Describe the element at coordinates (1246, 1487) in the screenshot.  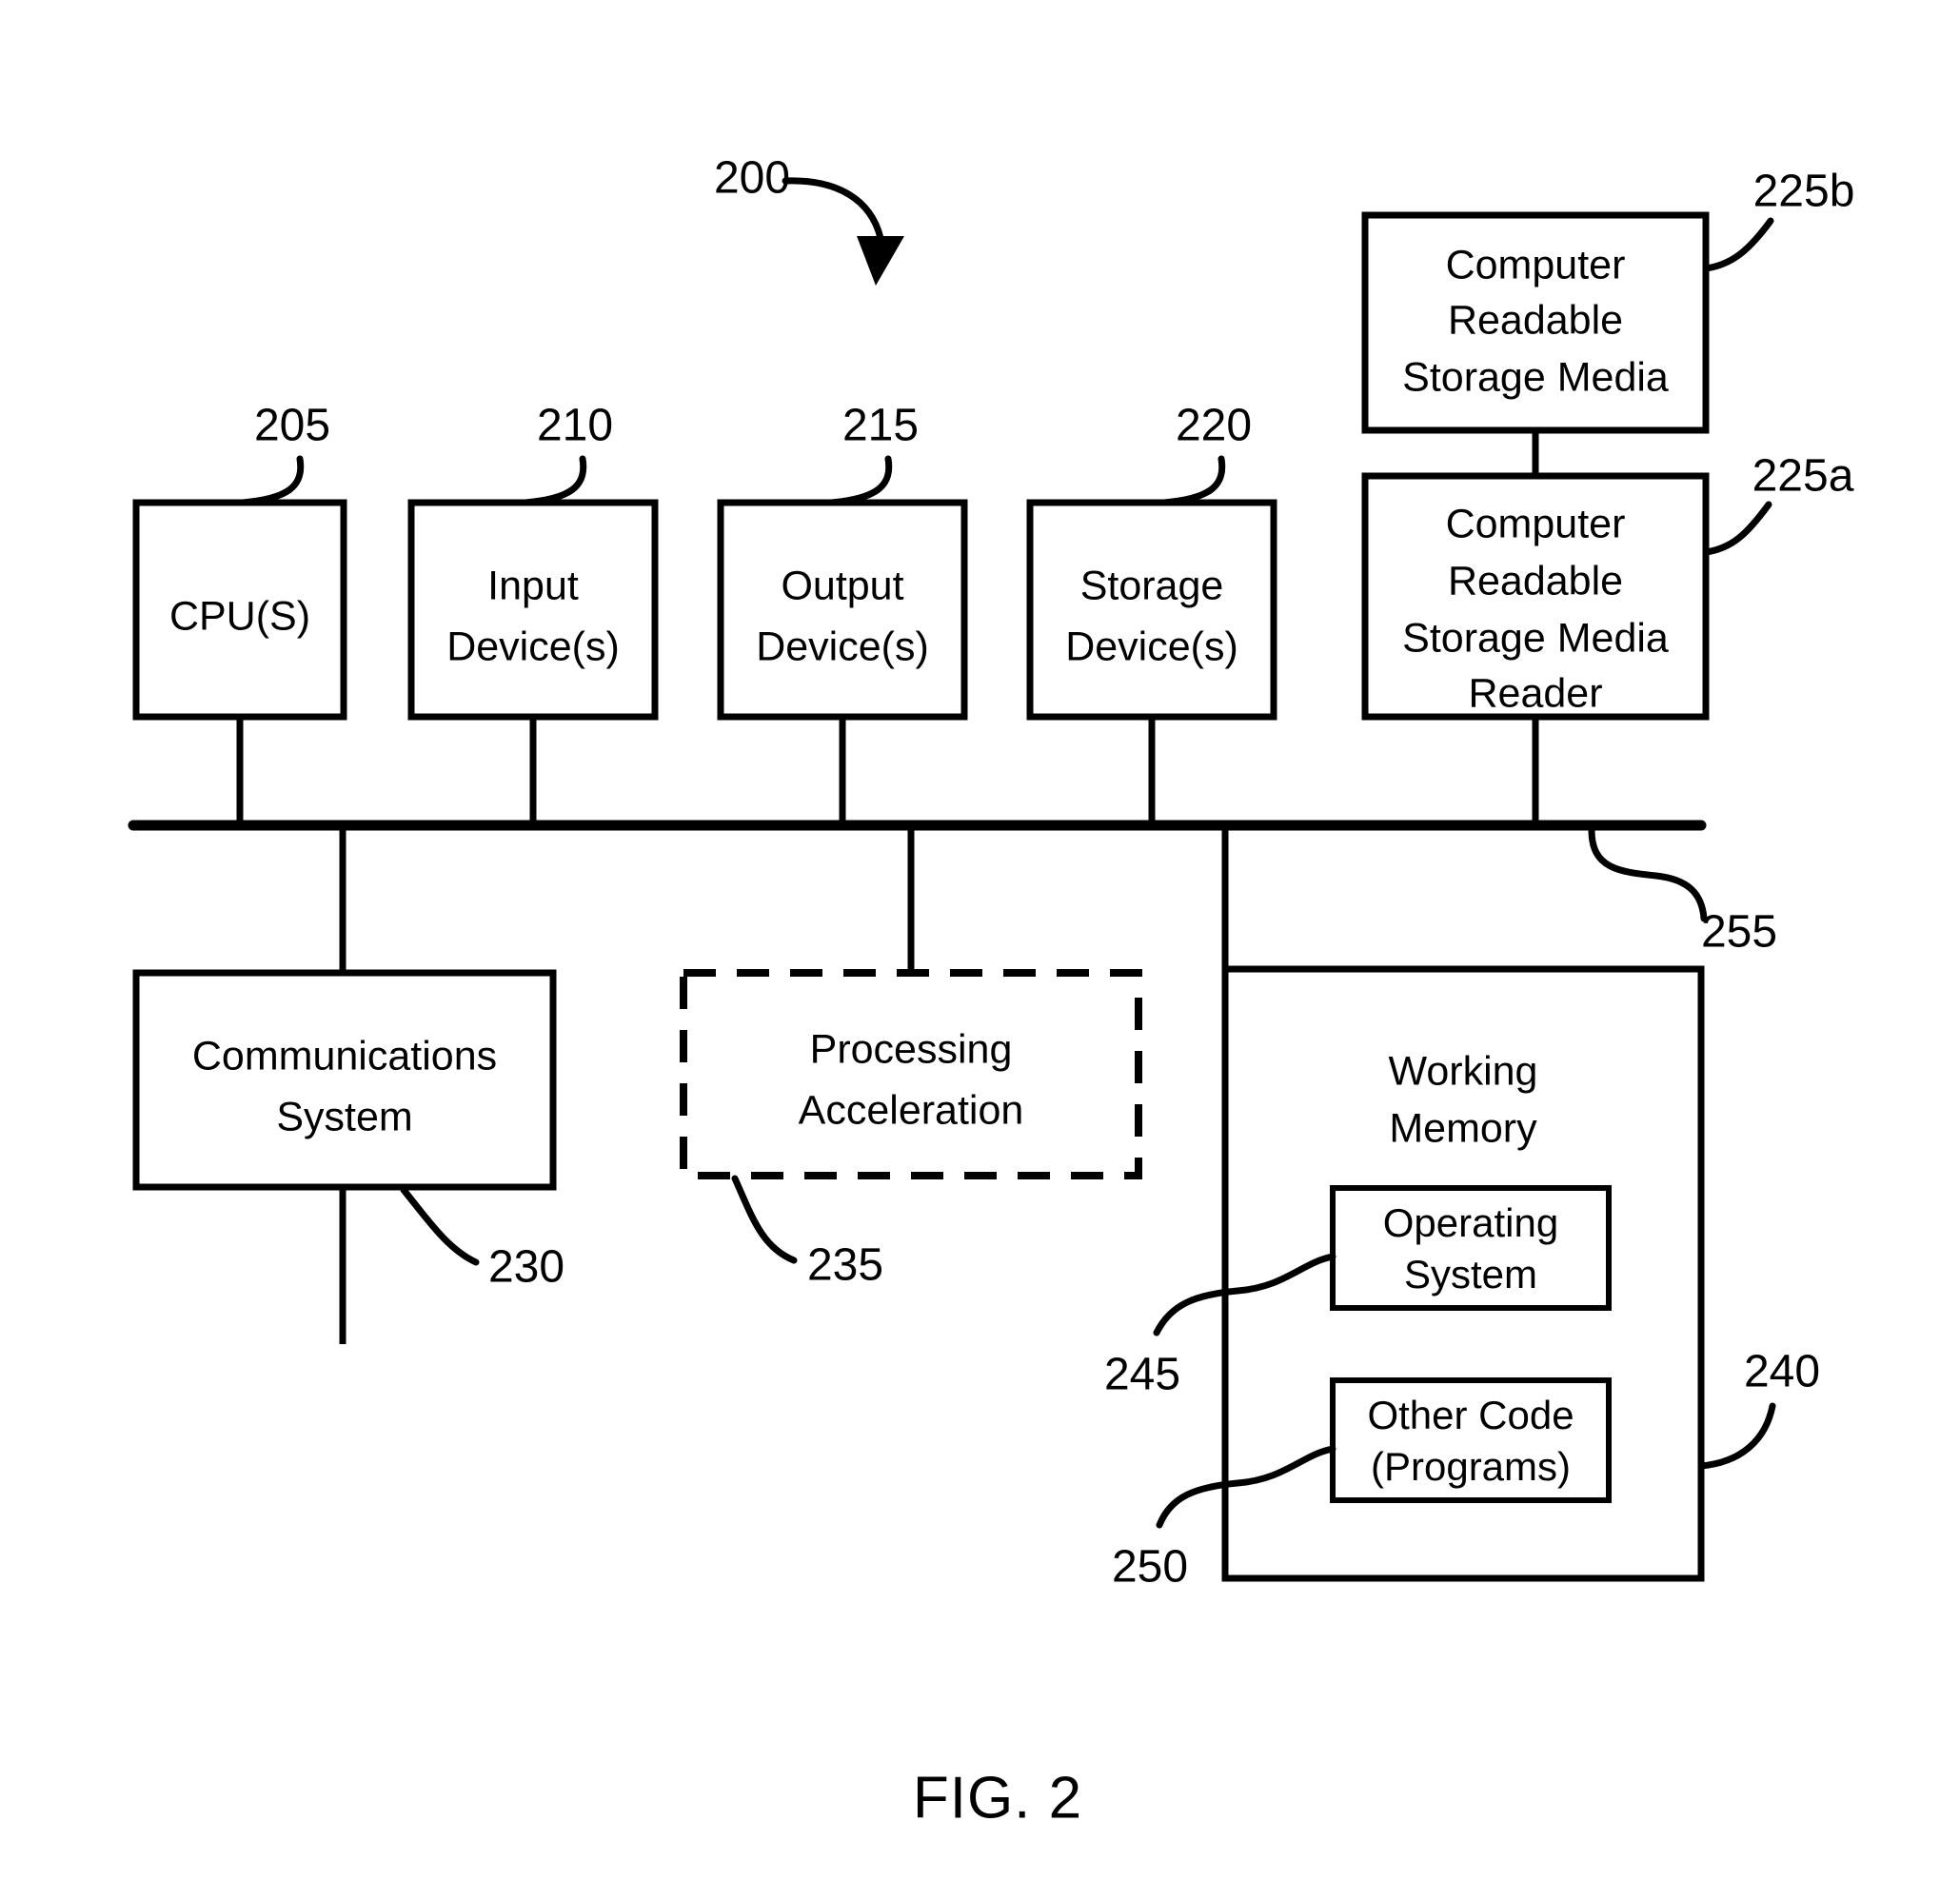
I see `ref-250-leader` at that location.